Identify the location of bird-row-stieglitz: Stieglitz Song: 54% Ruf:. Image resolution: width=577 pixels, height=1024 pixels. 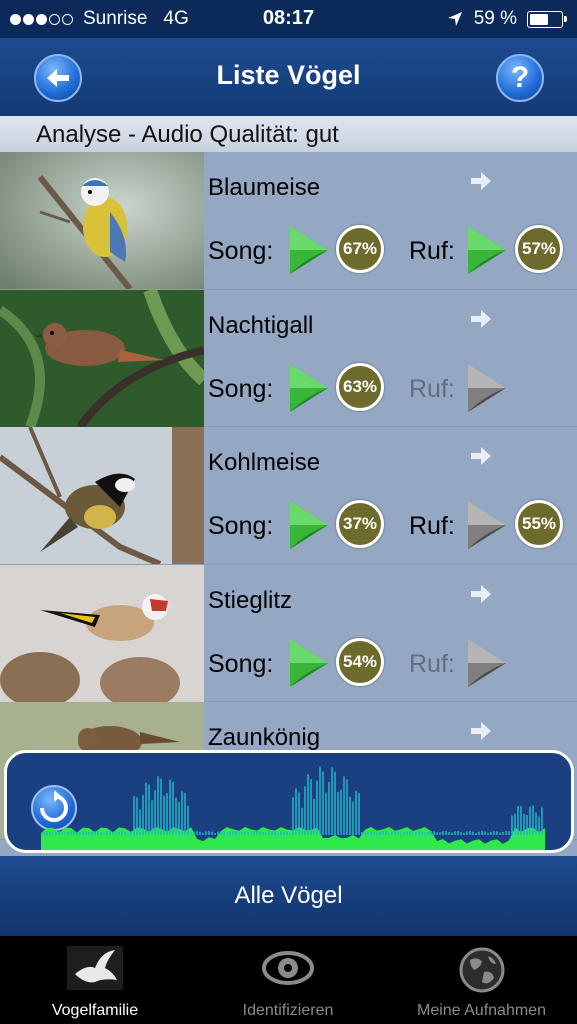
(288, 633).